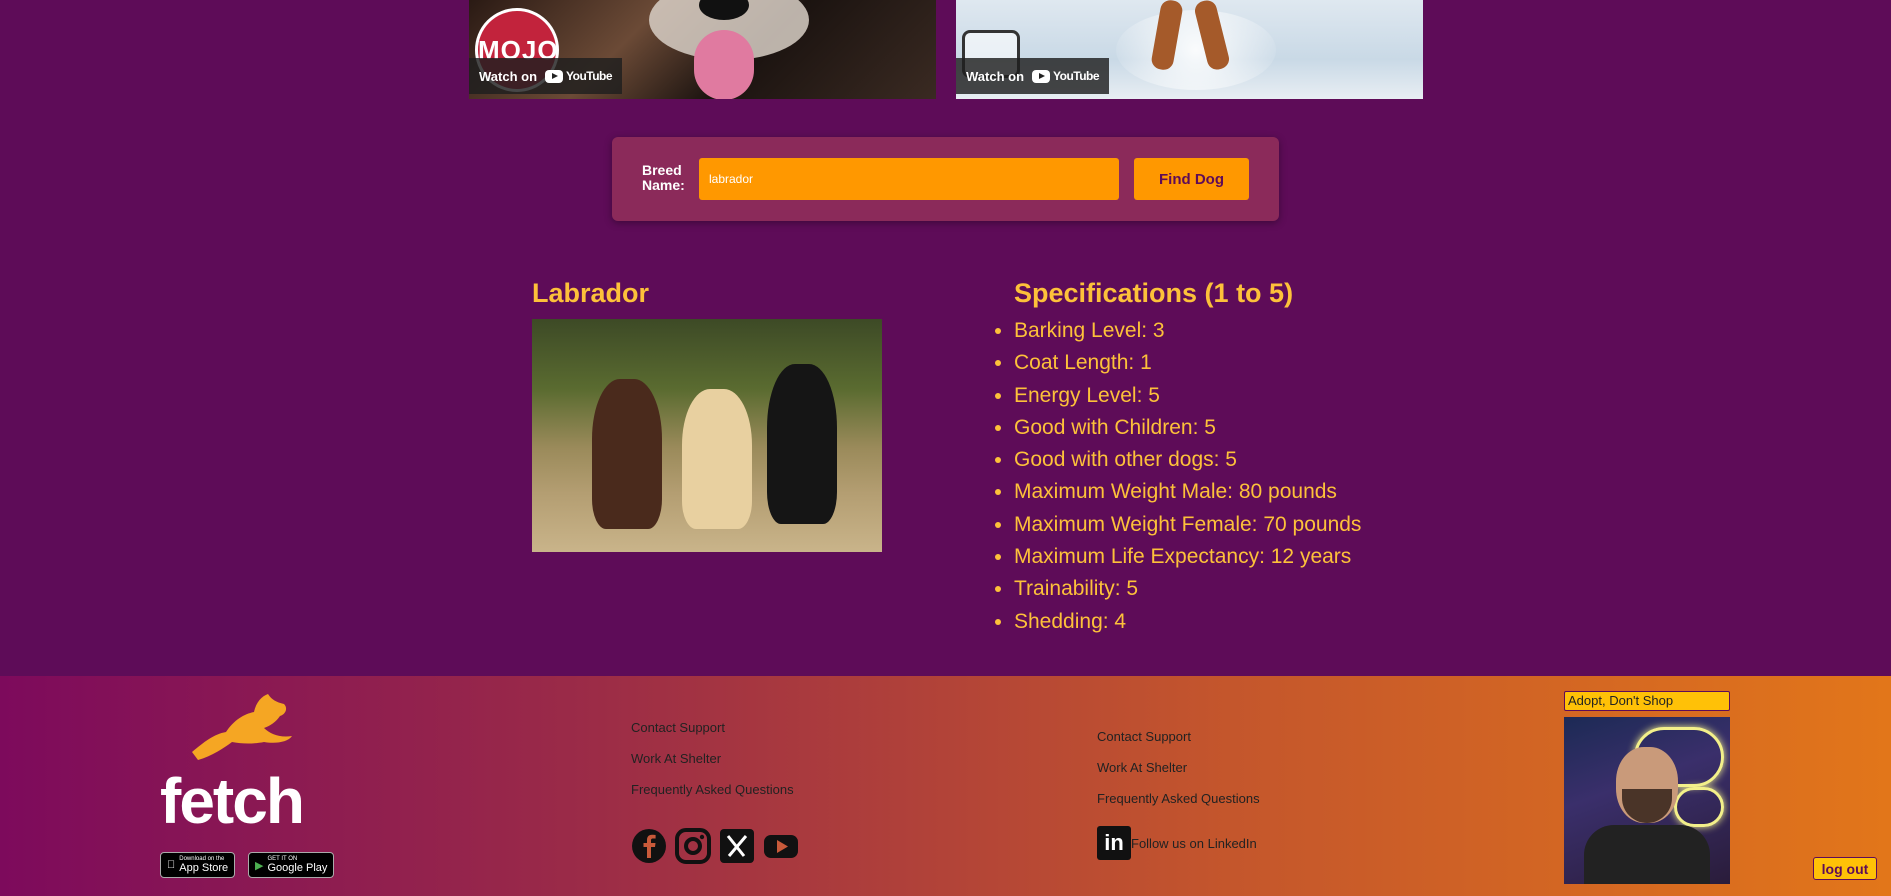 The width and height of the screenshot is (1891, 896). I want to click on video-embed-2: Watch on YouTube, so click(1189, 49).